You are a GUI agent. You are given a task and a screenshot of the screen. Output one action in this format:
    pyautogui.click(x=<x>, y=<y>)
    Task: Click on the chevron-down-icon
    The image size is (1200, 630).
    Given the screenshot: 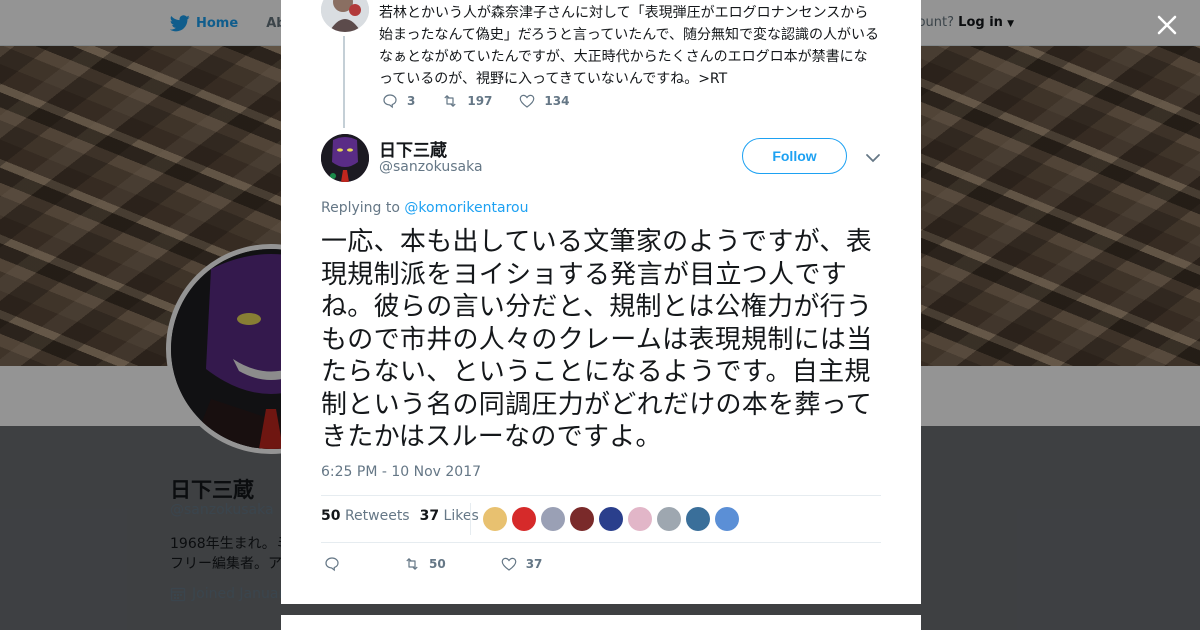 What is the action you would take?
    pyautogui.click(x=873, y=158)
    